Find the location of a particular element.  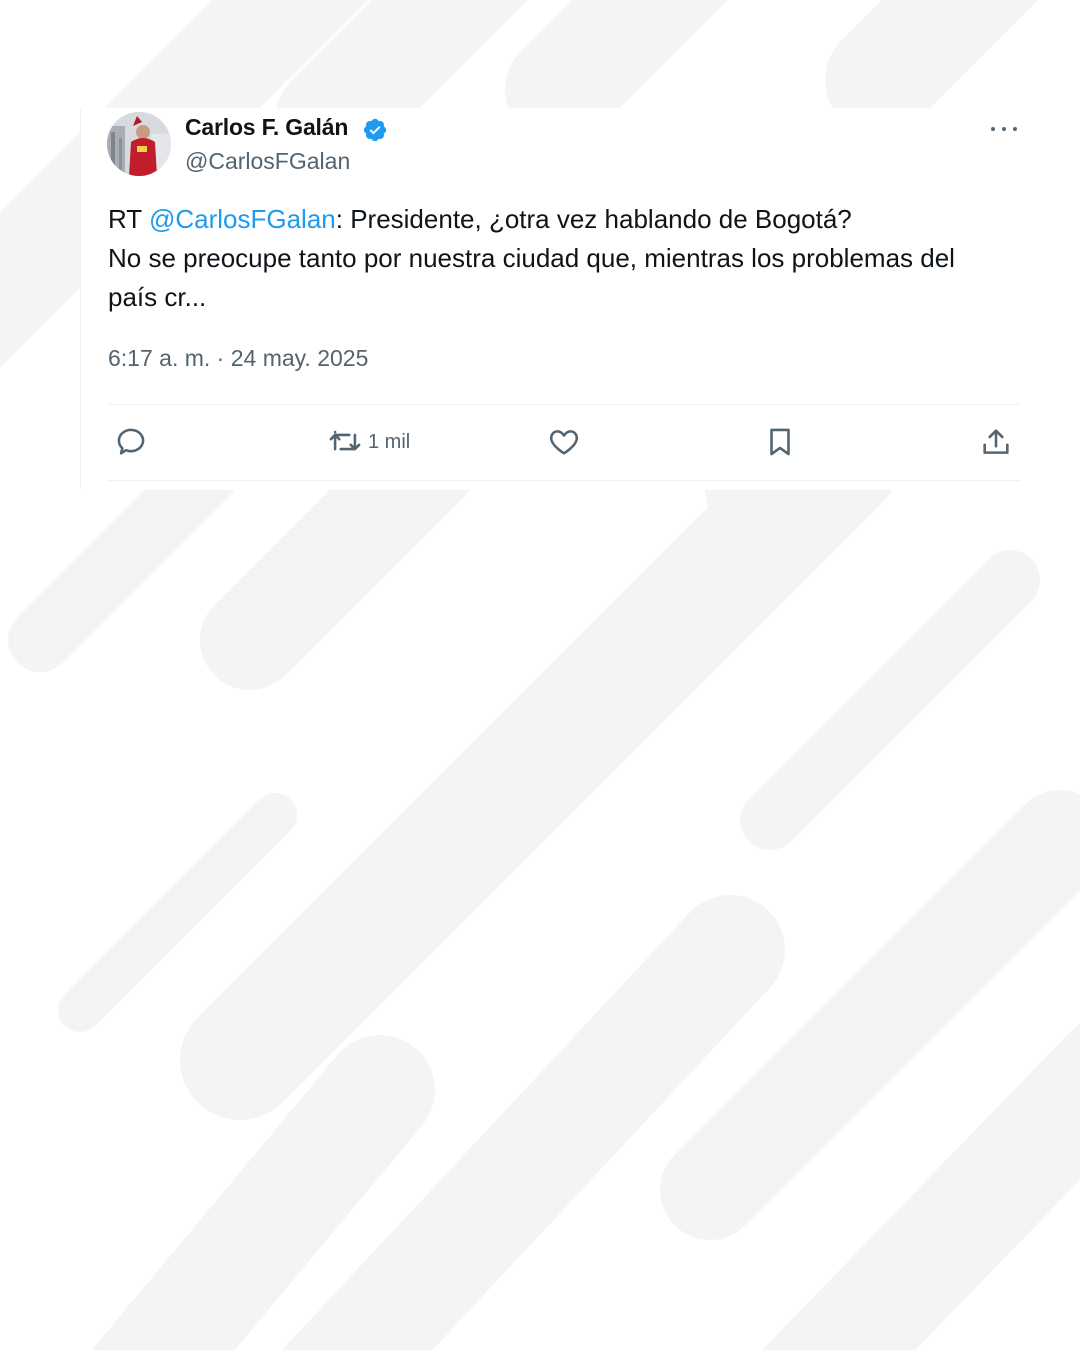

bookmark-icon is located at coordinates (780, 442).